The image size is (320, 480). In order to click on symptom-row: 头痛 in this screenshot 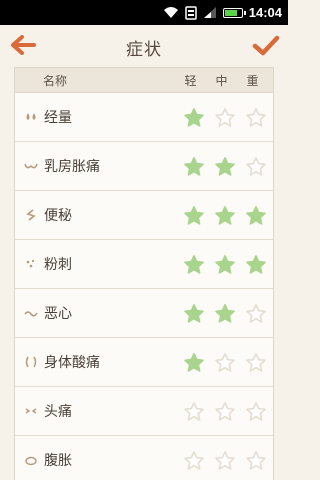, I will do `click(144, 411)`.